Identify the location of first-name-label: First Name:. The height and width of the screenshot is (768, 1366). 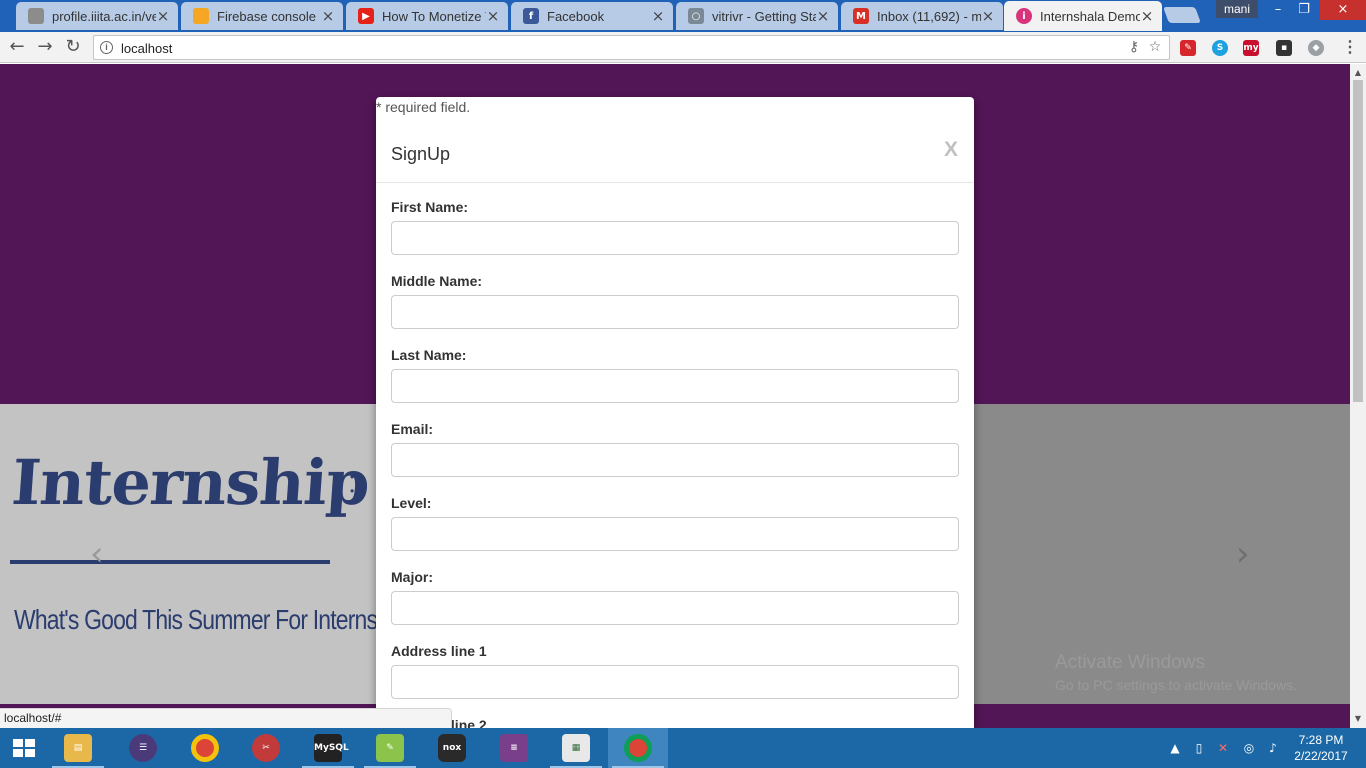
(430, 207).